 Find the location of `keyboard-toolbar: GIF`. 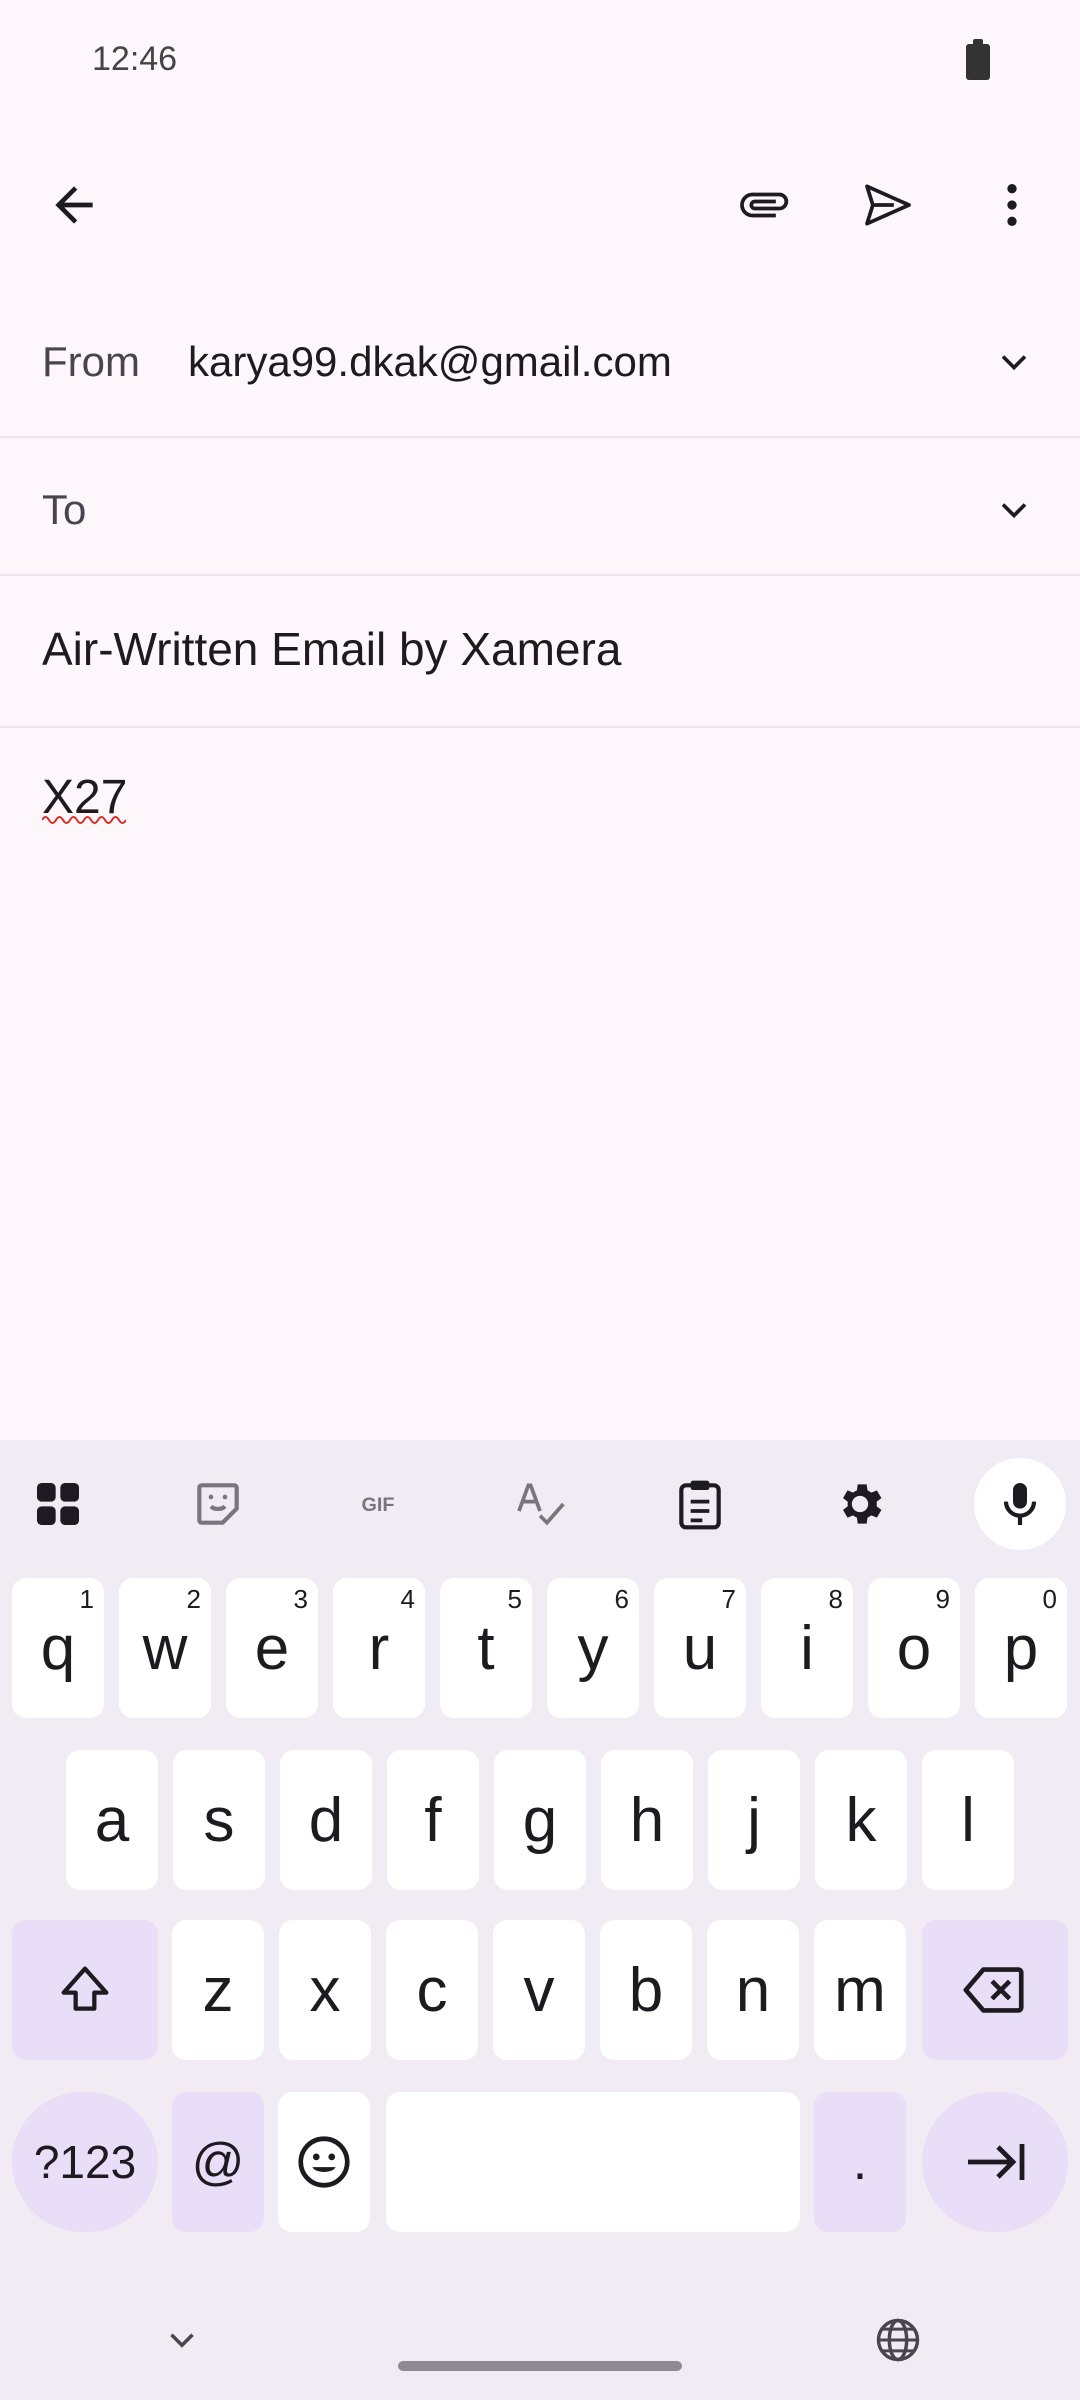

keyboard-toolbar: GIF is located at coordinates (540, 1500).